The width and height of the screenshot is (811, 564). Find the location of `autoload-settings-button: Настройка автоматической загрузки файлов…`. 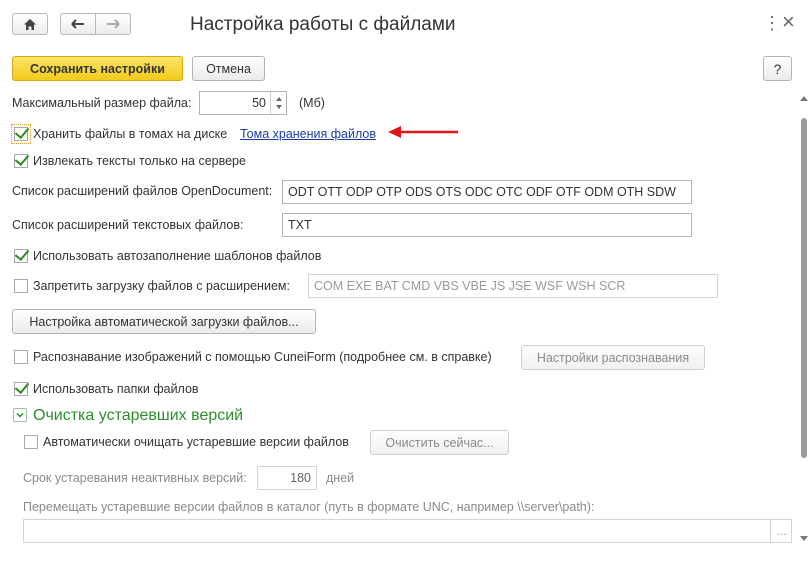

autoload-settings-button: Настройка автоматической загрузки файлов… is located at coordinates (164, 321).